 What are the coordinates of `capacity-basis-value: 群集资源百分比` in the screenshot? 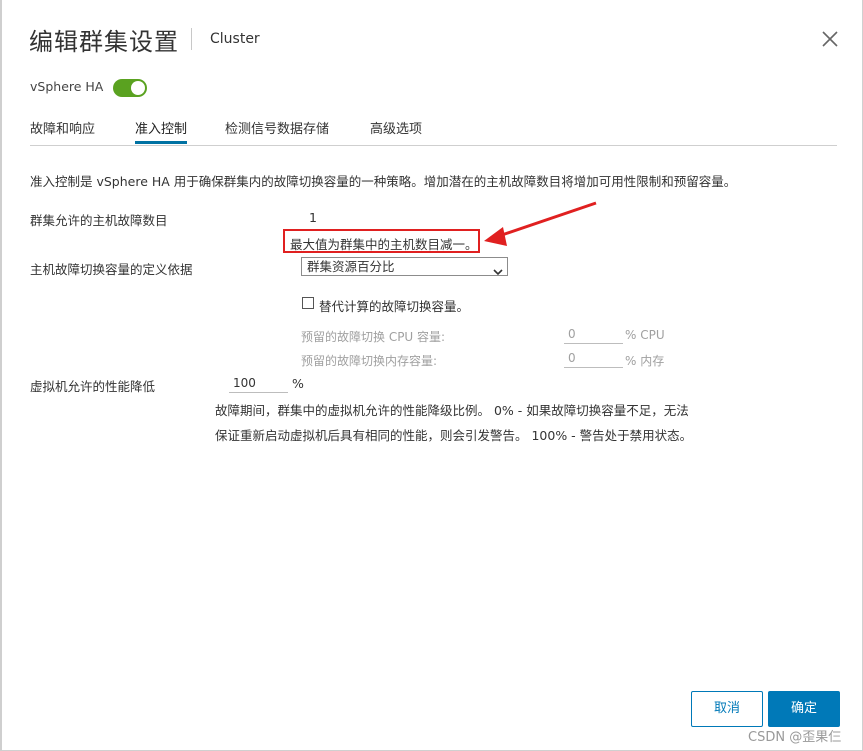 It's located at (351, 266).